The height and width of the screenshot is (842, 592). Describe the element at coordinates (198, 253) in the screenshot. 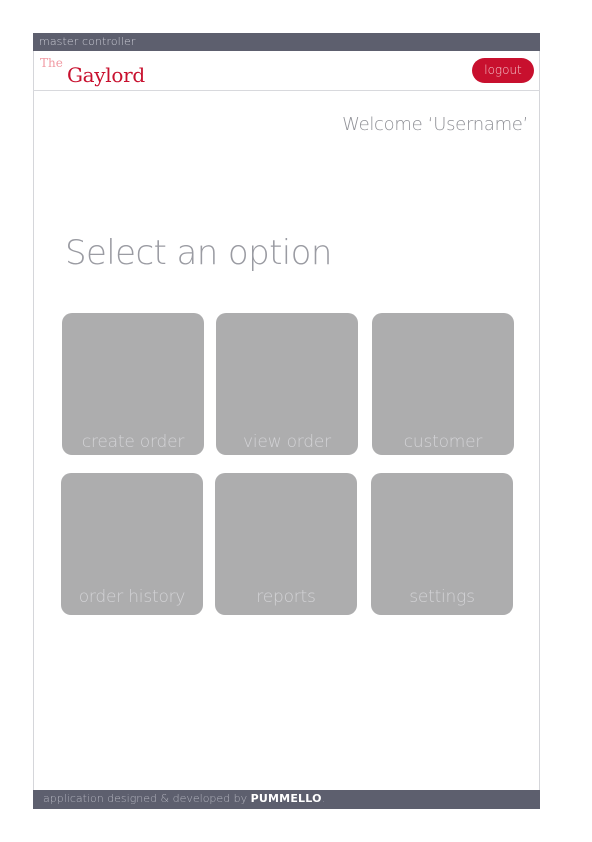

I see `page-title: Select an option` at that location.